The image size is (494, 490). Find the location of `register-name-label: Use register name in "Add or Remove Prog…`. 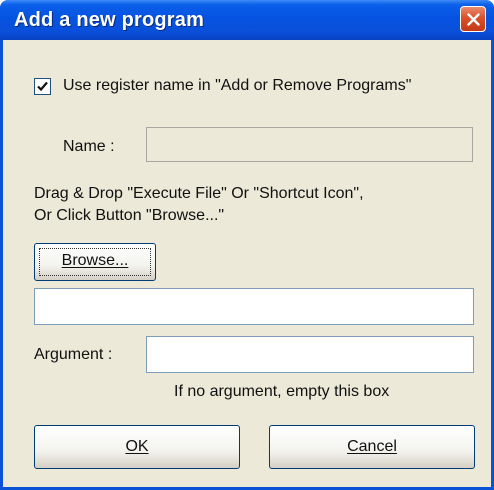

register-name-label: Use register name in "Add or Remove Prog… is located at coordinates (237, 86).